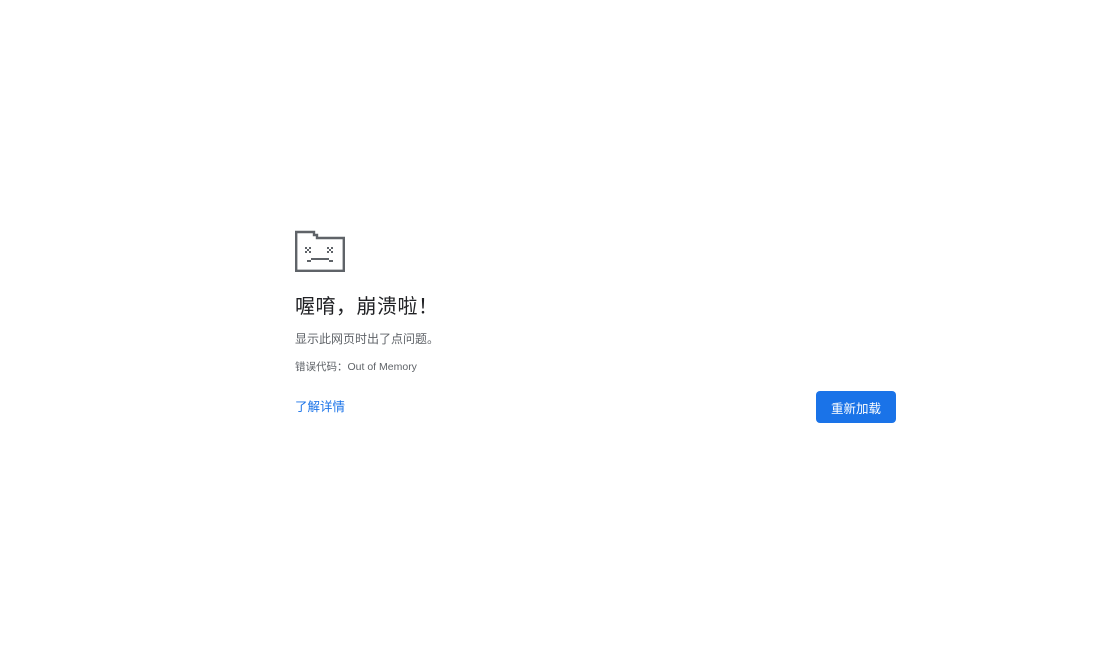  Describe the element at coordinates (595, 407) in the screenshot. I see `crash-actions: 了解详情 重新加载` at that location.